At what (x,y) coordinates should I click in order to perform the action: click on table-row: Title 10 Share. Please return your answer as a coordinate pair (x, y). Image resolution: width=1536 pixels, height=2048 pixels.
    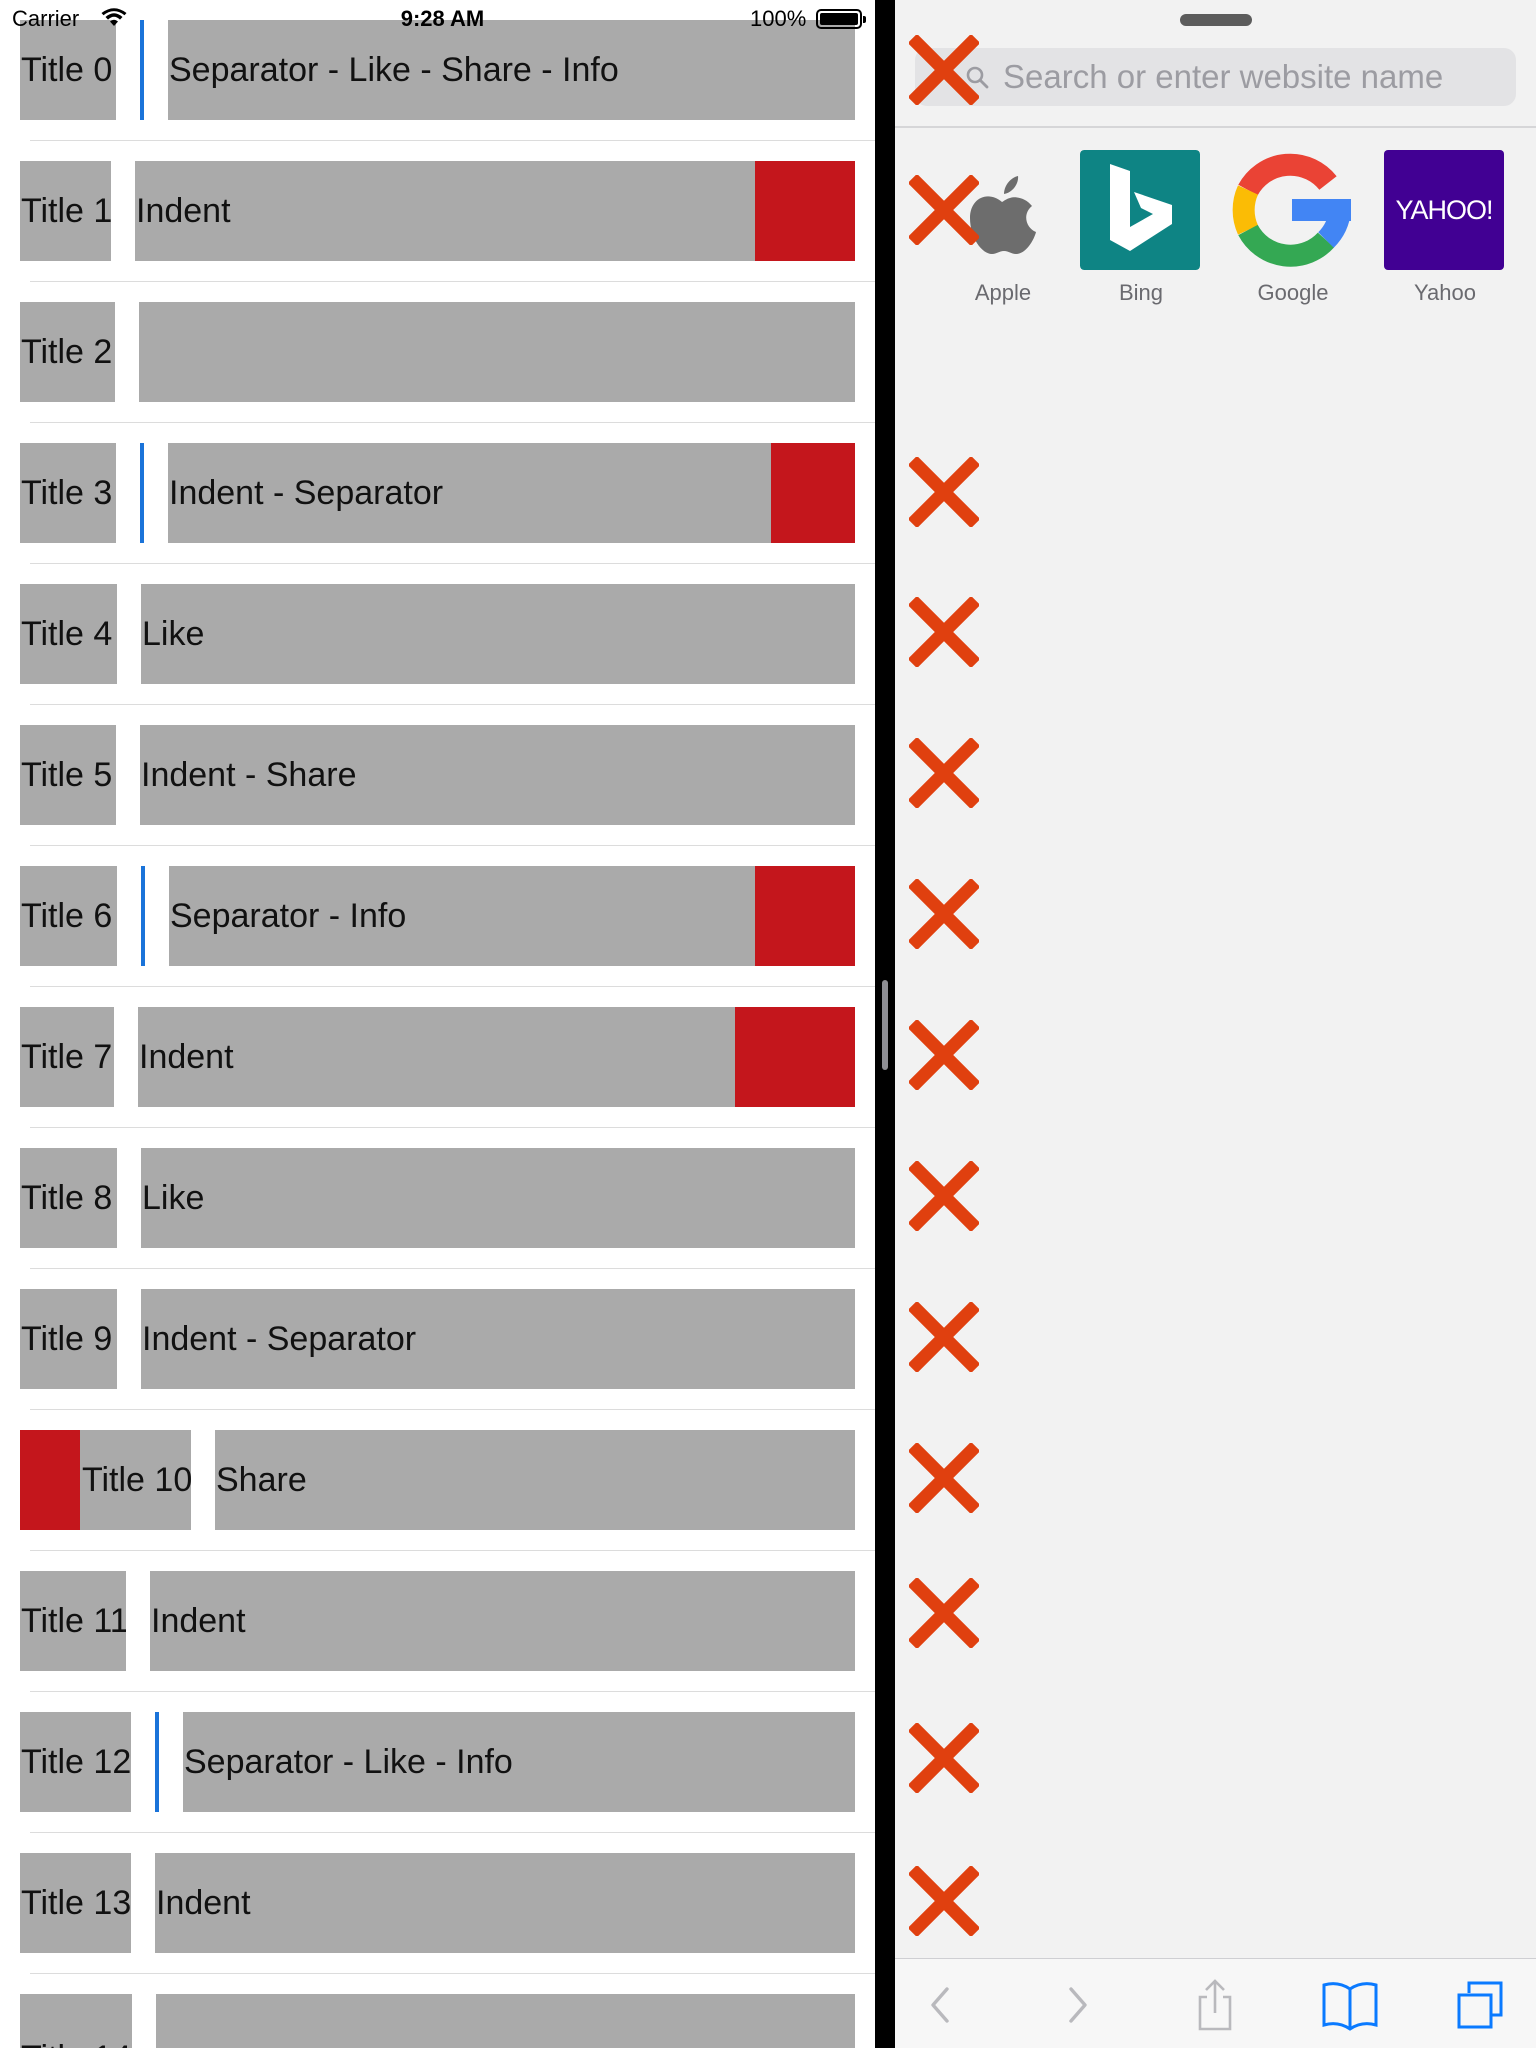
    Looking at the image, I should click on (437, 1480).